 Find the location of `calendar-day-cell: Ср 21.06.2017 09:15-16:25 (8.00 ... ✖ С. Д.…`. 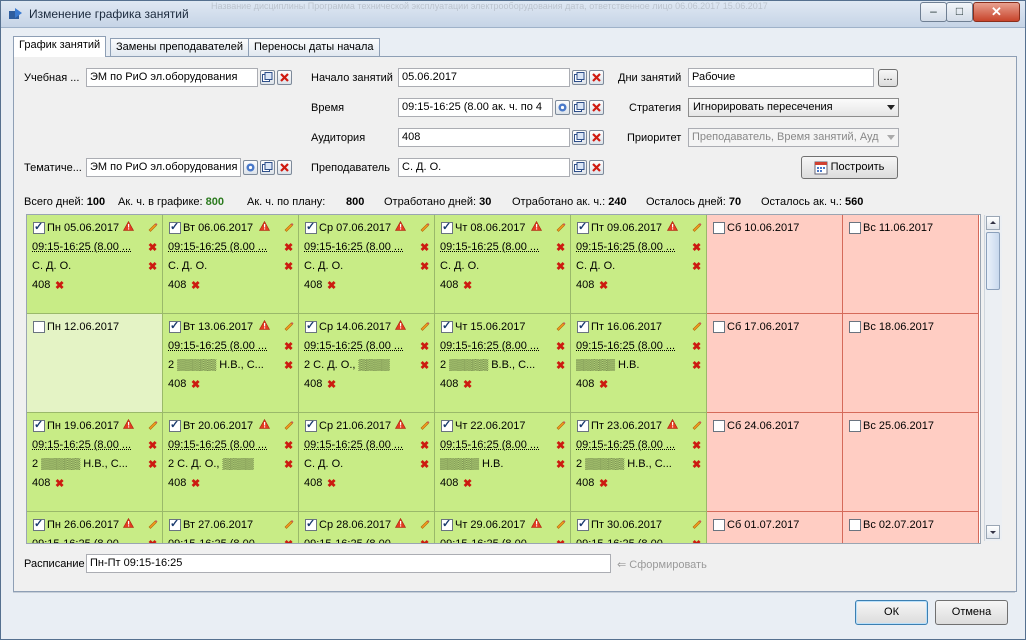

calendar-day-cell: Ср 21.06.2017 09:15-16:25 (8.00 ... ✖ С. Д.… is located at coordinates (367, 462).